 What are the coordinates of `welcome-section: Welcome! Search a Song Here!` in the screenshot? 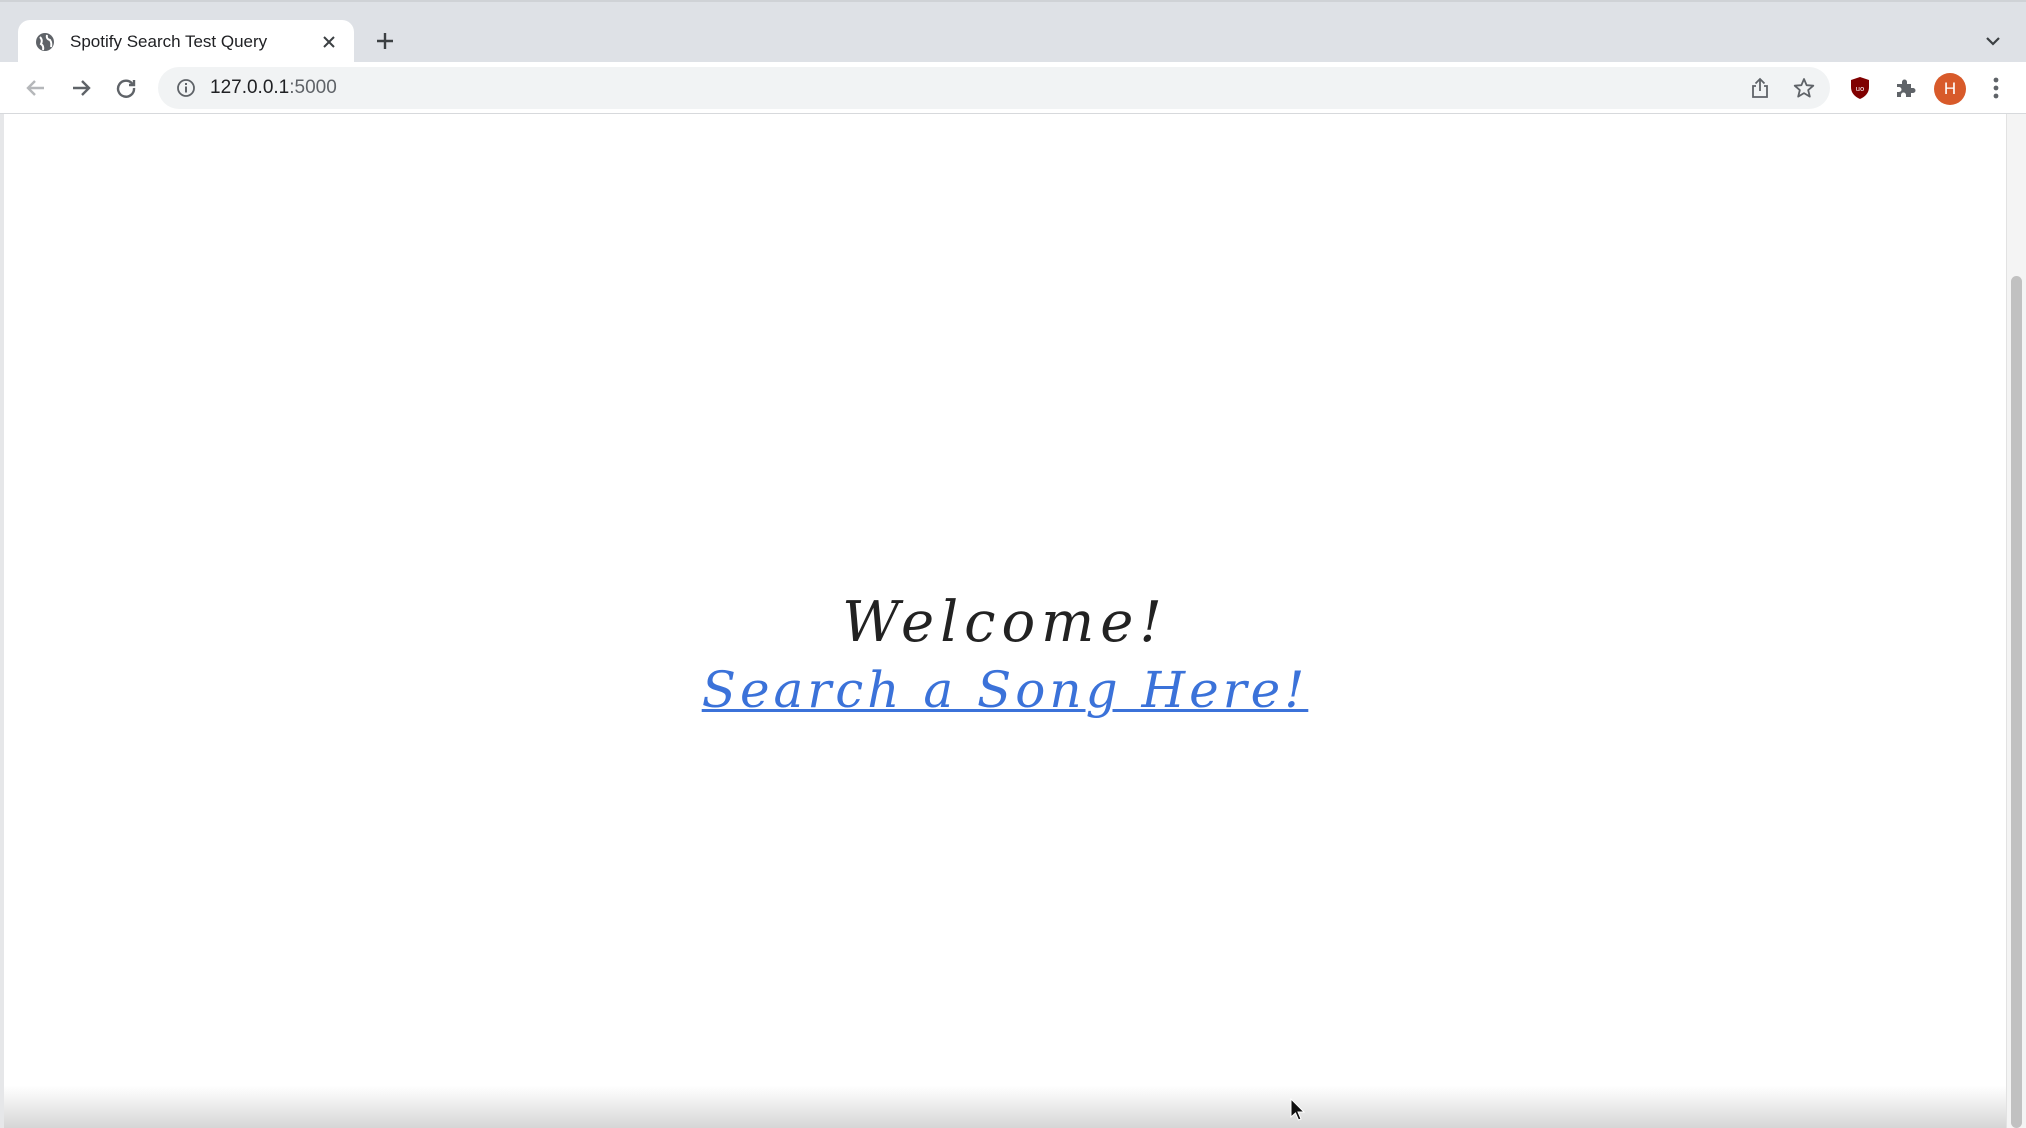 It's located at (1005, 654).